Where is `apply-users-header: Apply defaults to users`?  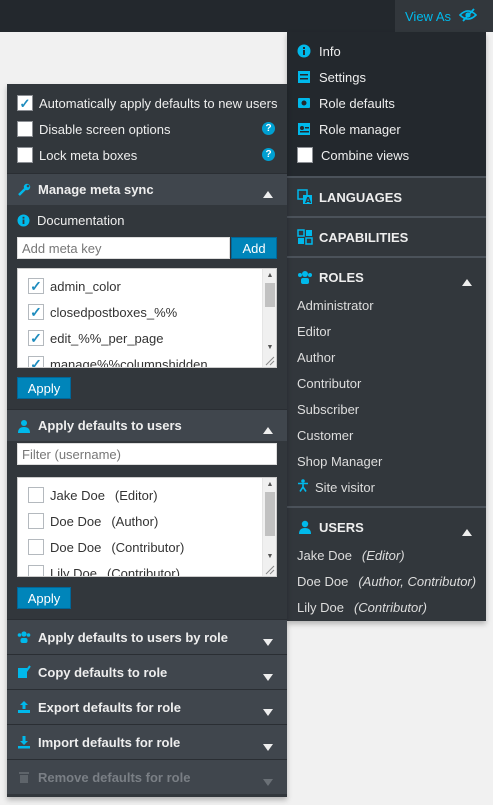 apply-users-header: Apply defaults to users is located at coordinates (147, 425).